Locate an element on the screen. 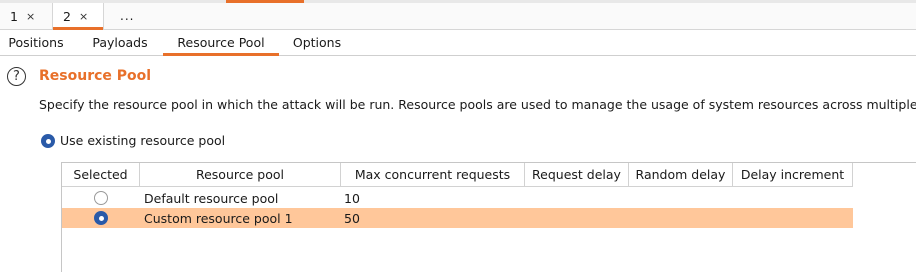 The image size is (916, 272). attack-tab-bar: Positions Payloads Resource Pool Options is located at coordinates (458, 43).